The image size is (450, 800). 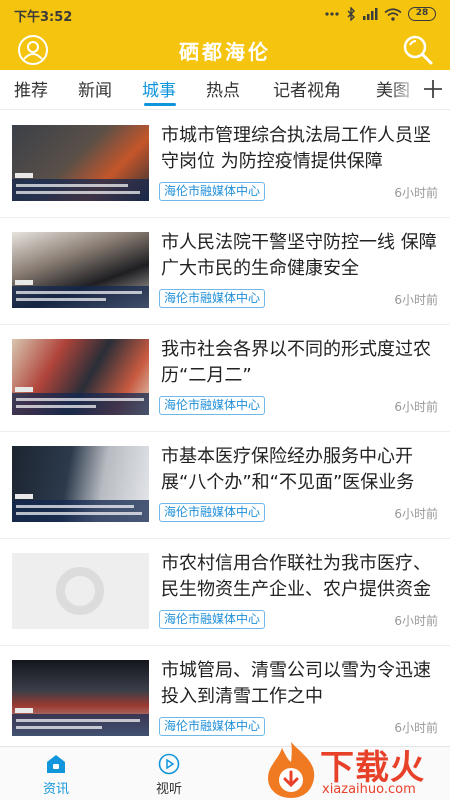 What do you see at coordinates (296, 362) in the screenshot?
I see `news-title: 我市社会各界以不同的形式度过农历“二月二”` at bounding box center [296, 362].